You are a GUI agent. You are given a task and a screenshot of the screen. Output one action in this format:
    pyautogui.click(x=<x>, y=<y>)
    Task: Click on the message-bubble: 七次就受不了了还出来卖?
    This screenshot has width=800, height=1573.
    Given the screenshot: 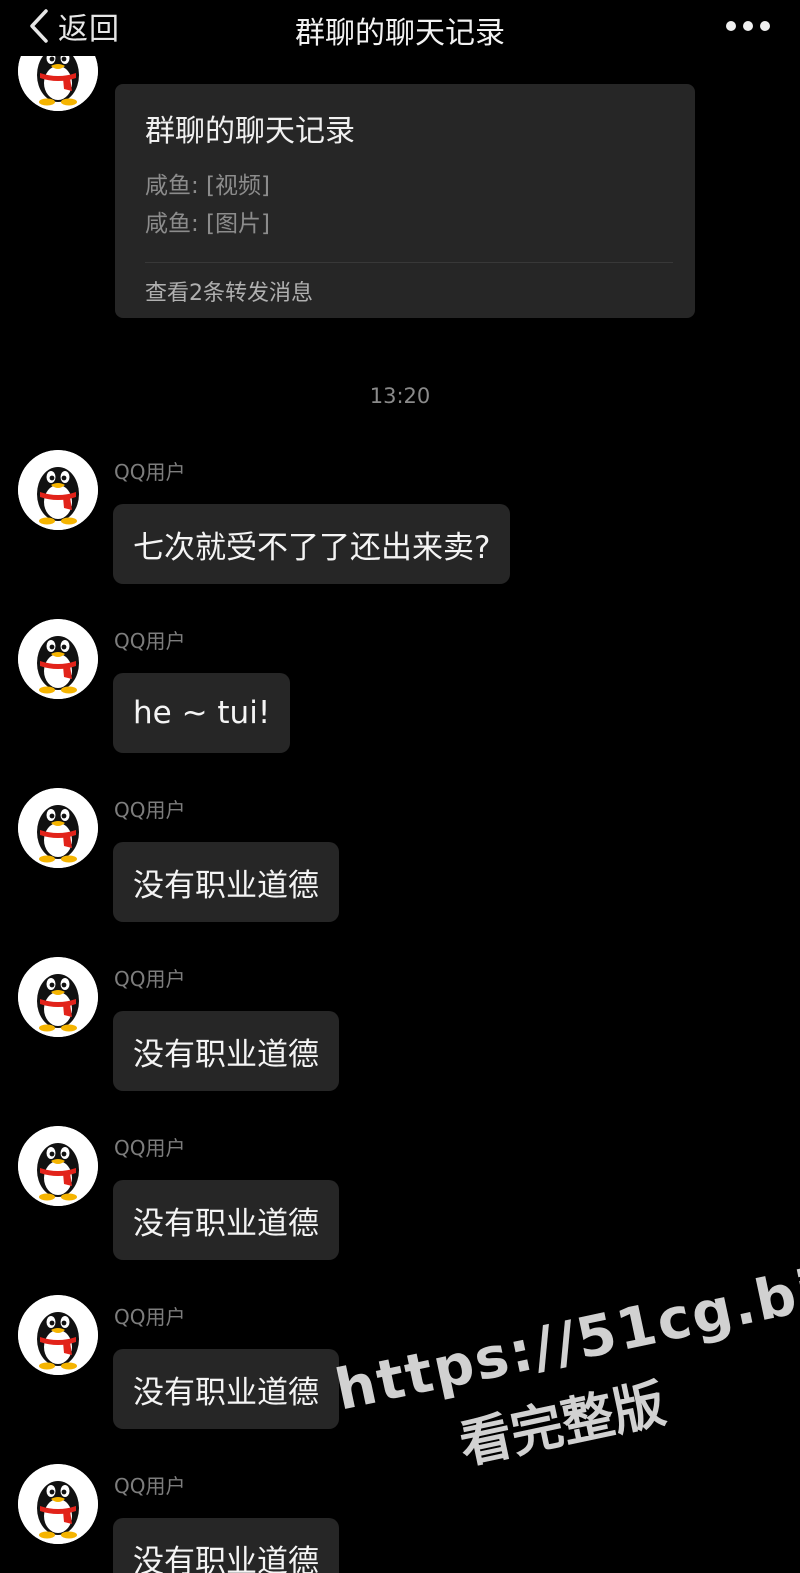 What is the action you would take?
    pyautogui.click(x=312, y=544)
    